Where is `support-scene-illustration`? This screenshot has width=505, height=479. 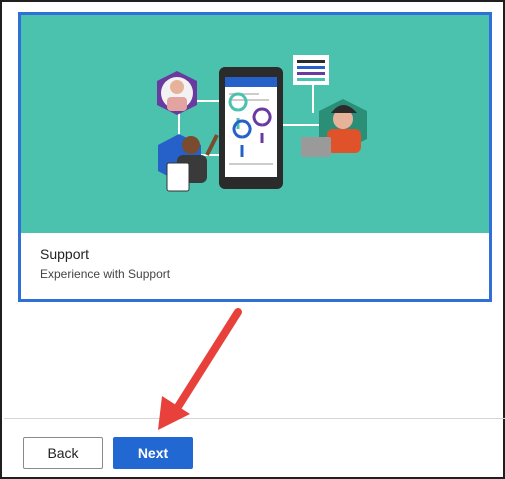 support-scene-illustration is located at coordinates (262, 123).